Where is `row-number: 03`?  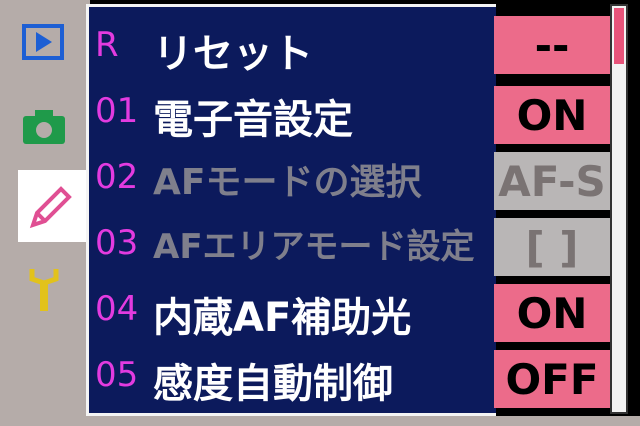 row-number: 03 is located at coordinates (117, 243).